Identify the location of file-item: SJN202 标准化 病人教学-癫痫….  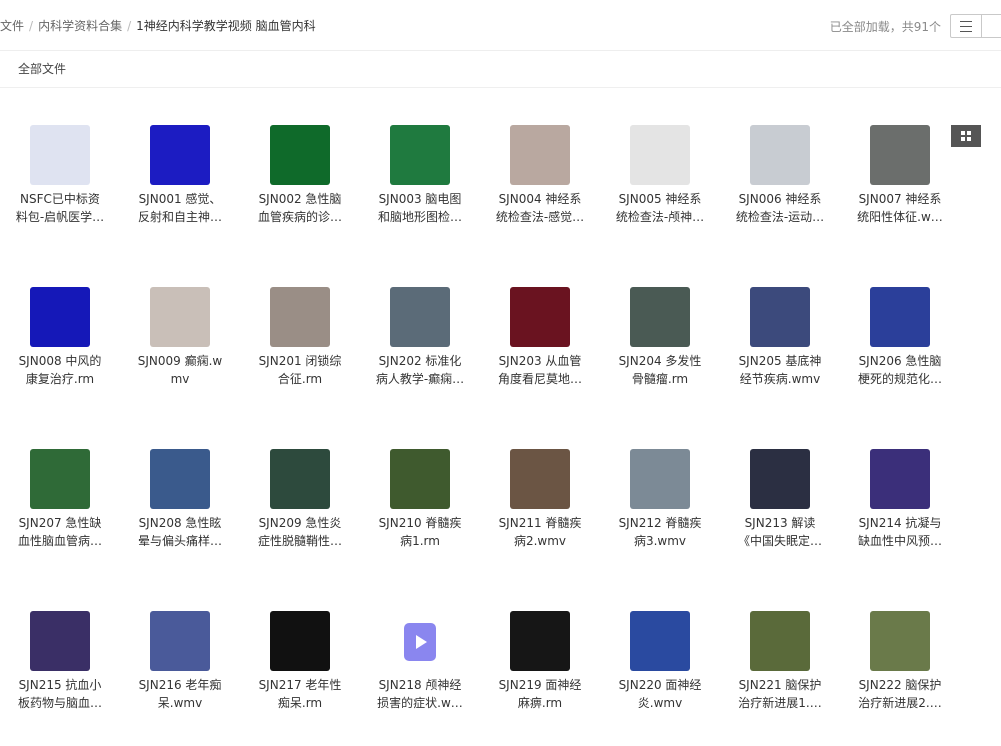
(420, 347).